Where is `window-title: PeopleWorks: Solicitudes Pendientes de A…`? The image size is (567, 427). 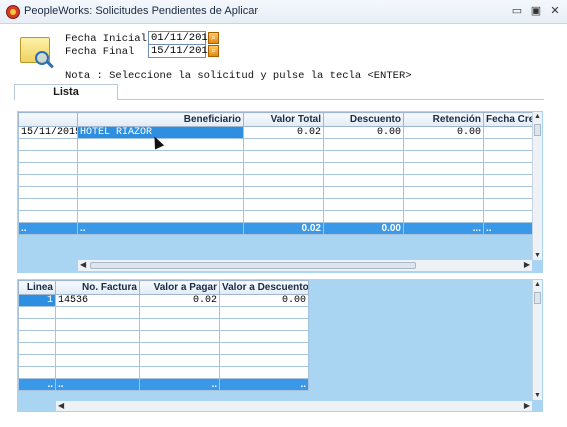 window-title: PeopleWorks: Solicitudes Pendientes de A… is located at coordinates (141, 11).